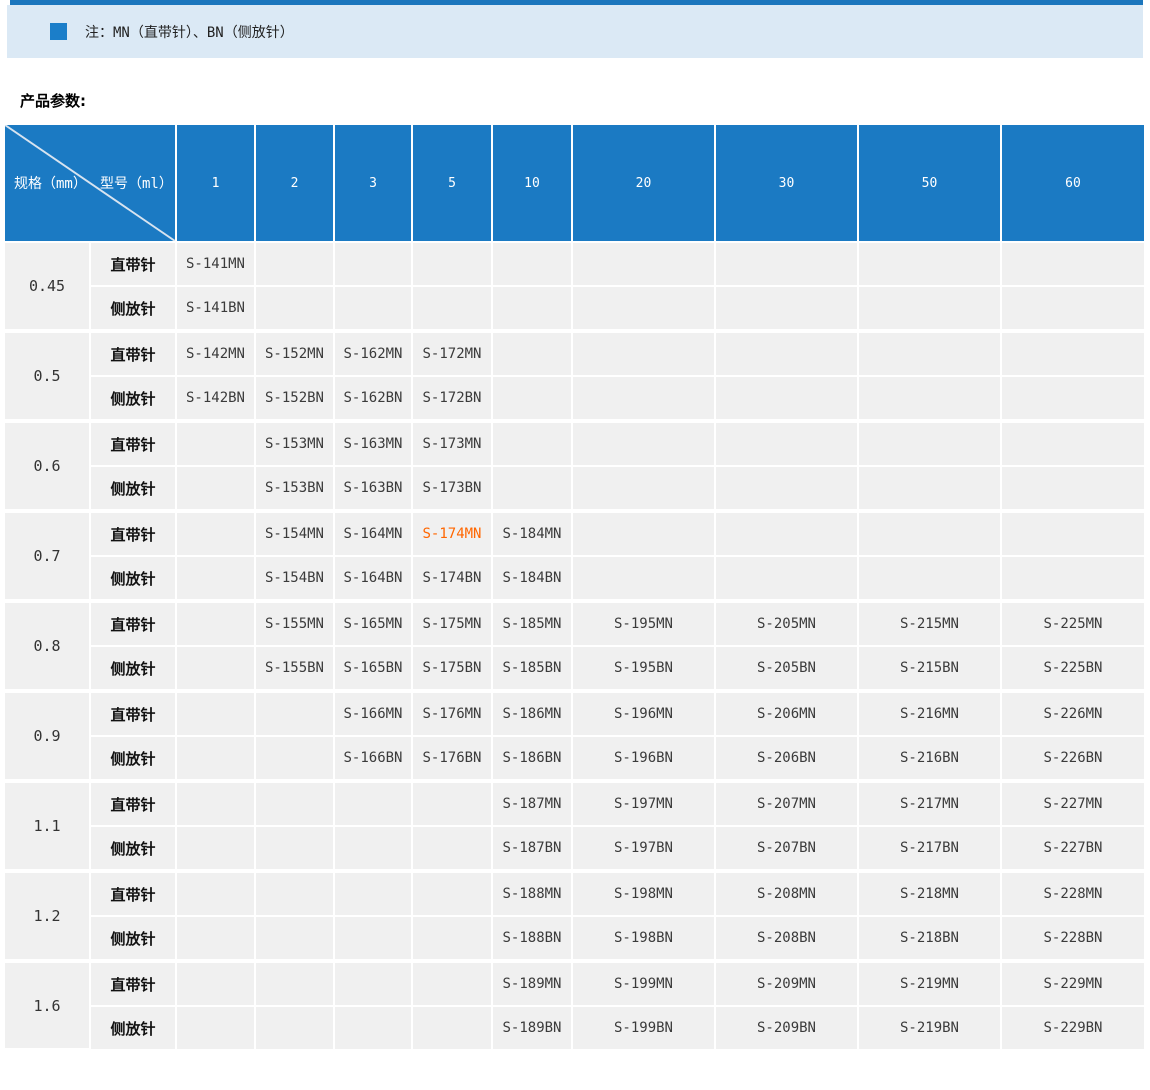  What do you see at coordinates (532, 804) in the screenshot?
I see `model-cell: S-187MN` at bounding box center [532, 804].